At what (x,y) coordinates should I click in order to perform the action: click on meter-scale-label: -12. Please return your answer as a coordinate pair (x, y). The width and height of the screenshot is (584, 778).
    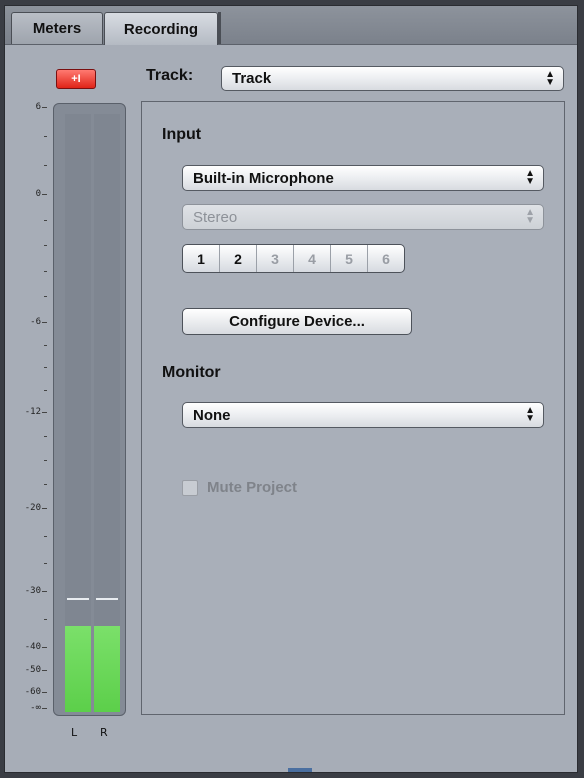
    Looking at the image, I should click on (32, 412).